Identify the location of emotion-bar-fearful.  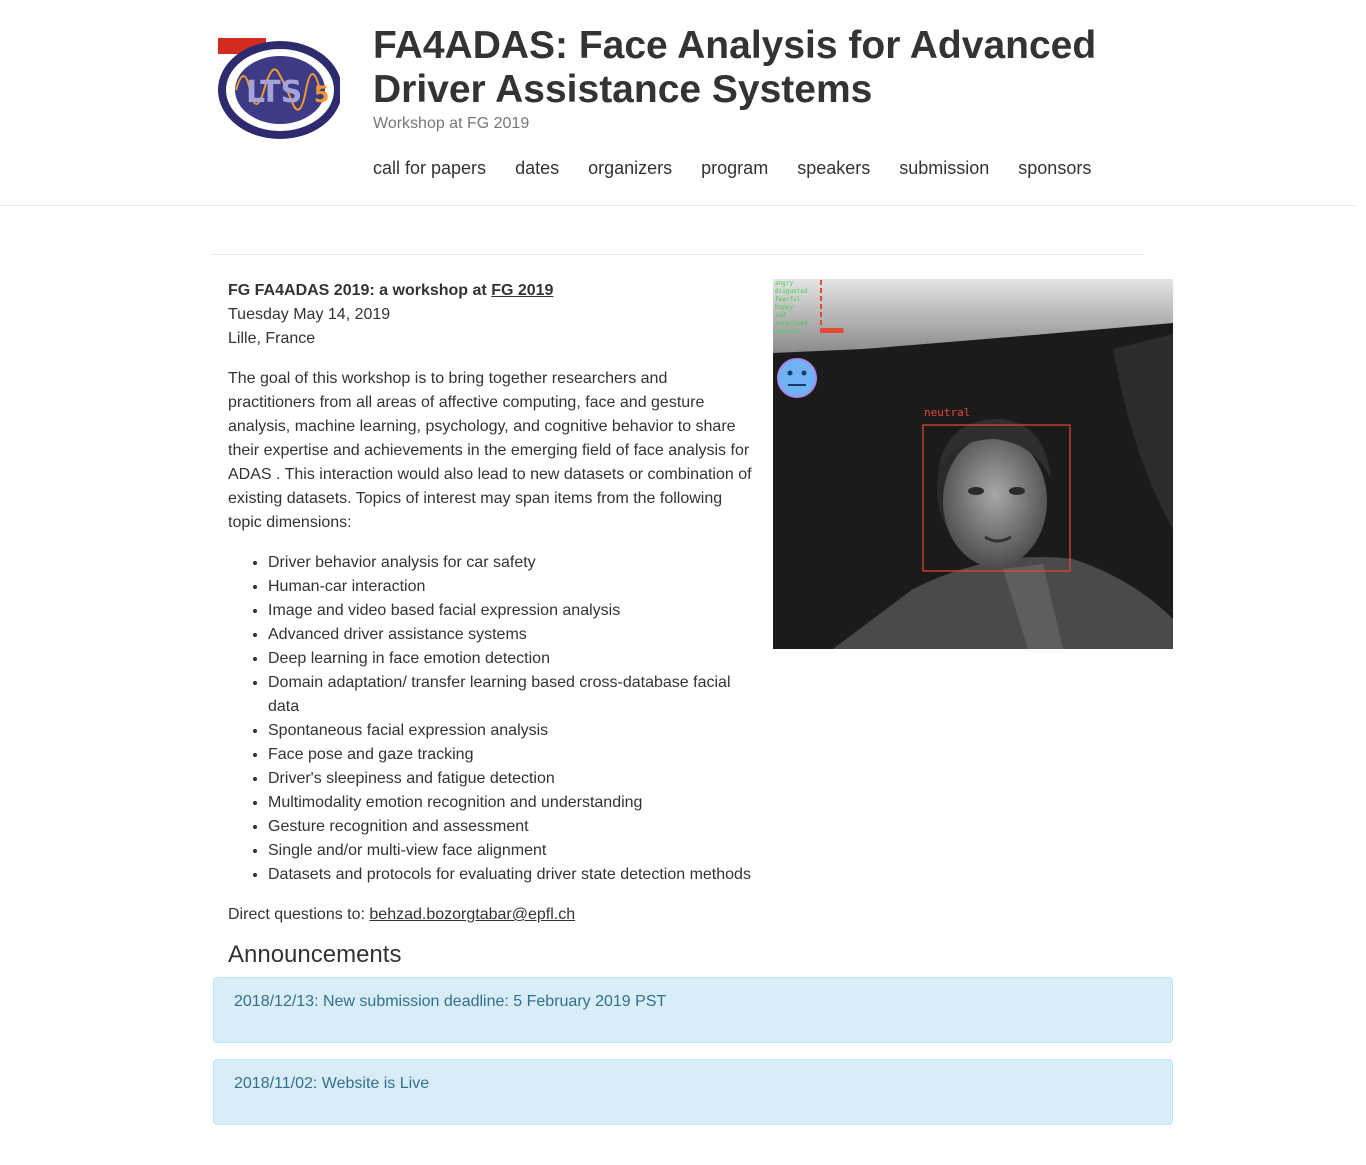
(821, 298).